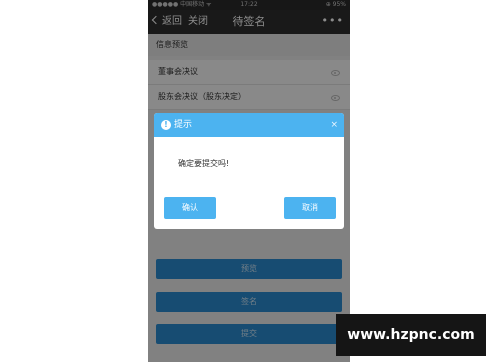 The height and width of the screenshot is (362, 500). I want to click on info-icon: !, so click(166, 125).